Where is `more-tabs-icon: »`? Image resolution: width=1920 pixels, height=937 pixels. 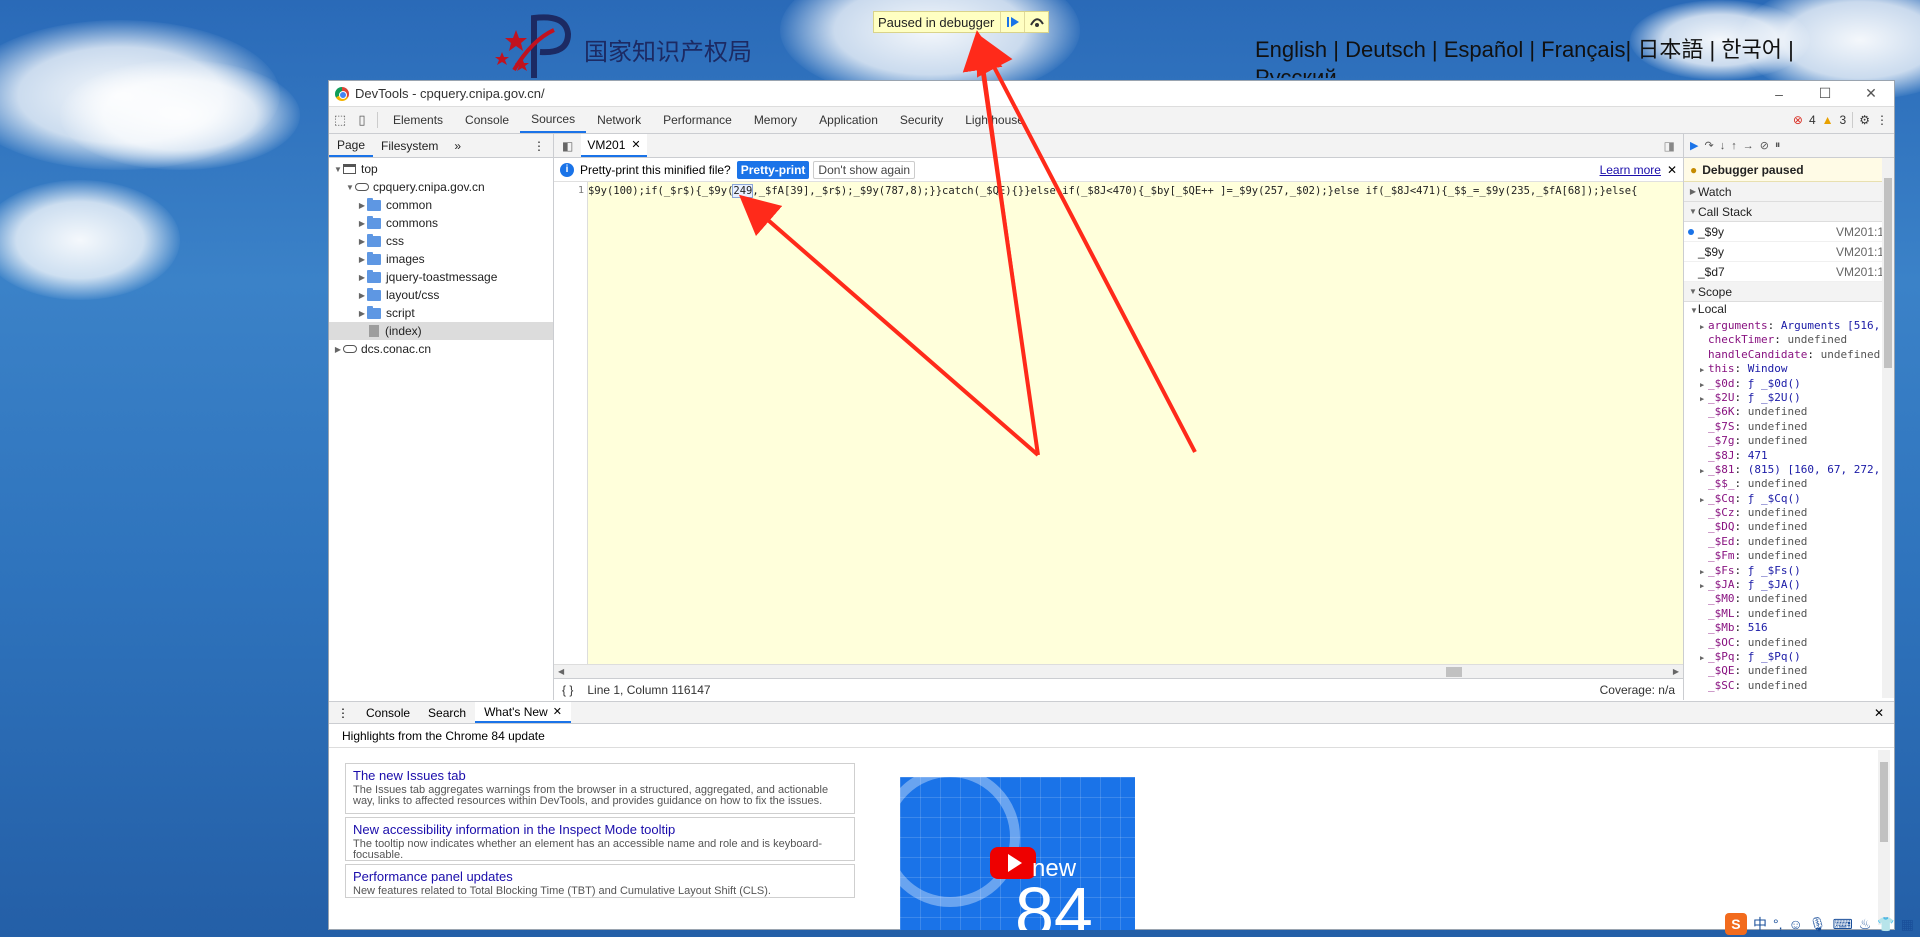 more-tabs-icon: » is located at coordinates (457, 145).